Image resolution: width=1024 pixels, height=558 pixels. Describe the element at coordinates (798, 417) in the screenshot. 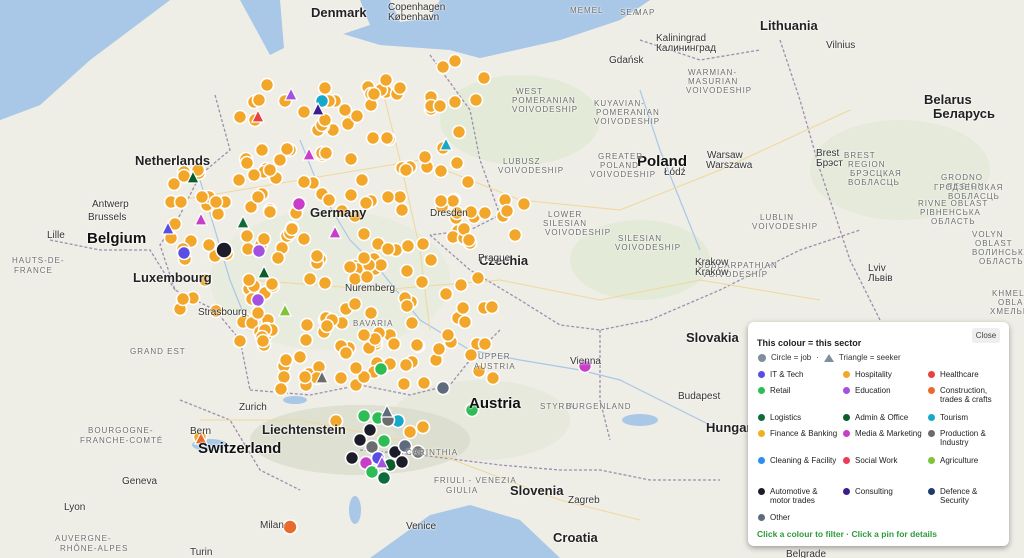

I see `sector-filter-logistics: Logistics` at that location.